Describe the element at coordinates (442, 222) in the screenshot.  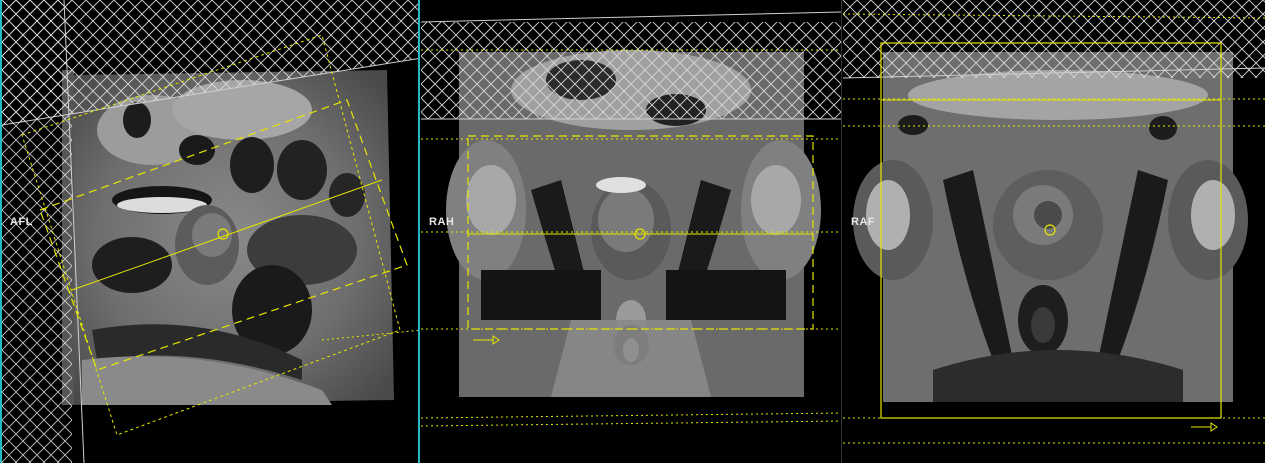
I see `orientation-label: RAH` at that location.